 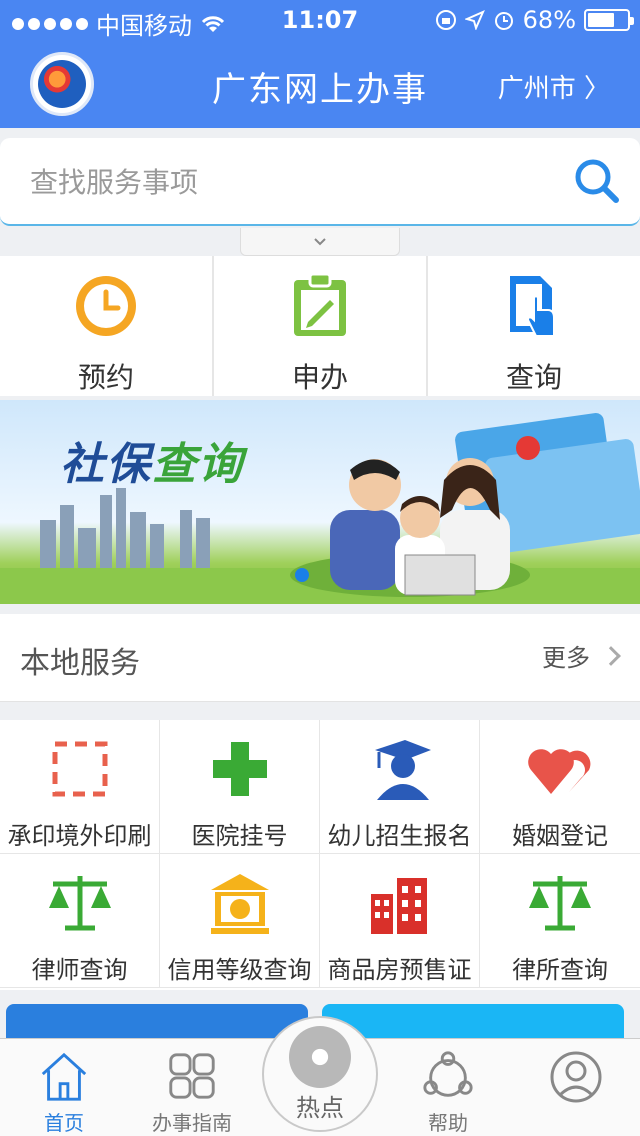 I want to click on service-item: 律所查询, so click(x=560, y=921).